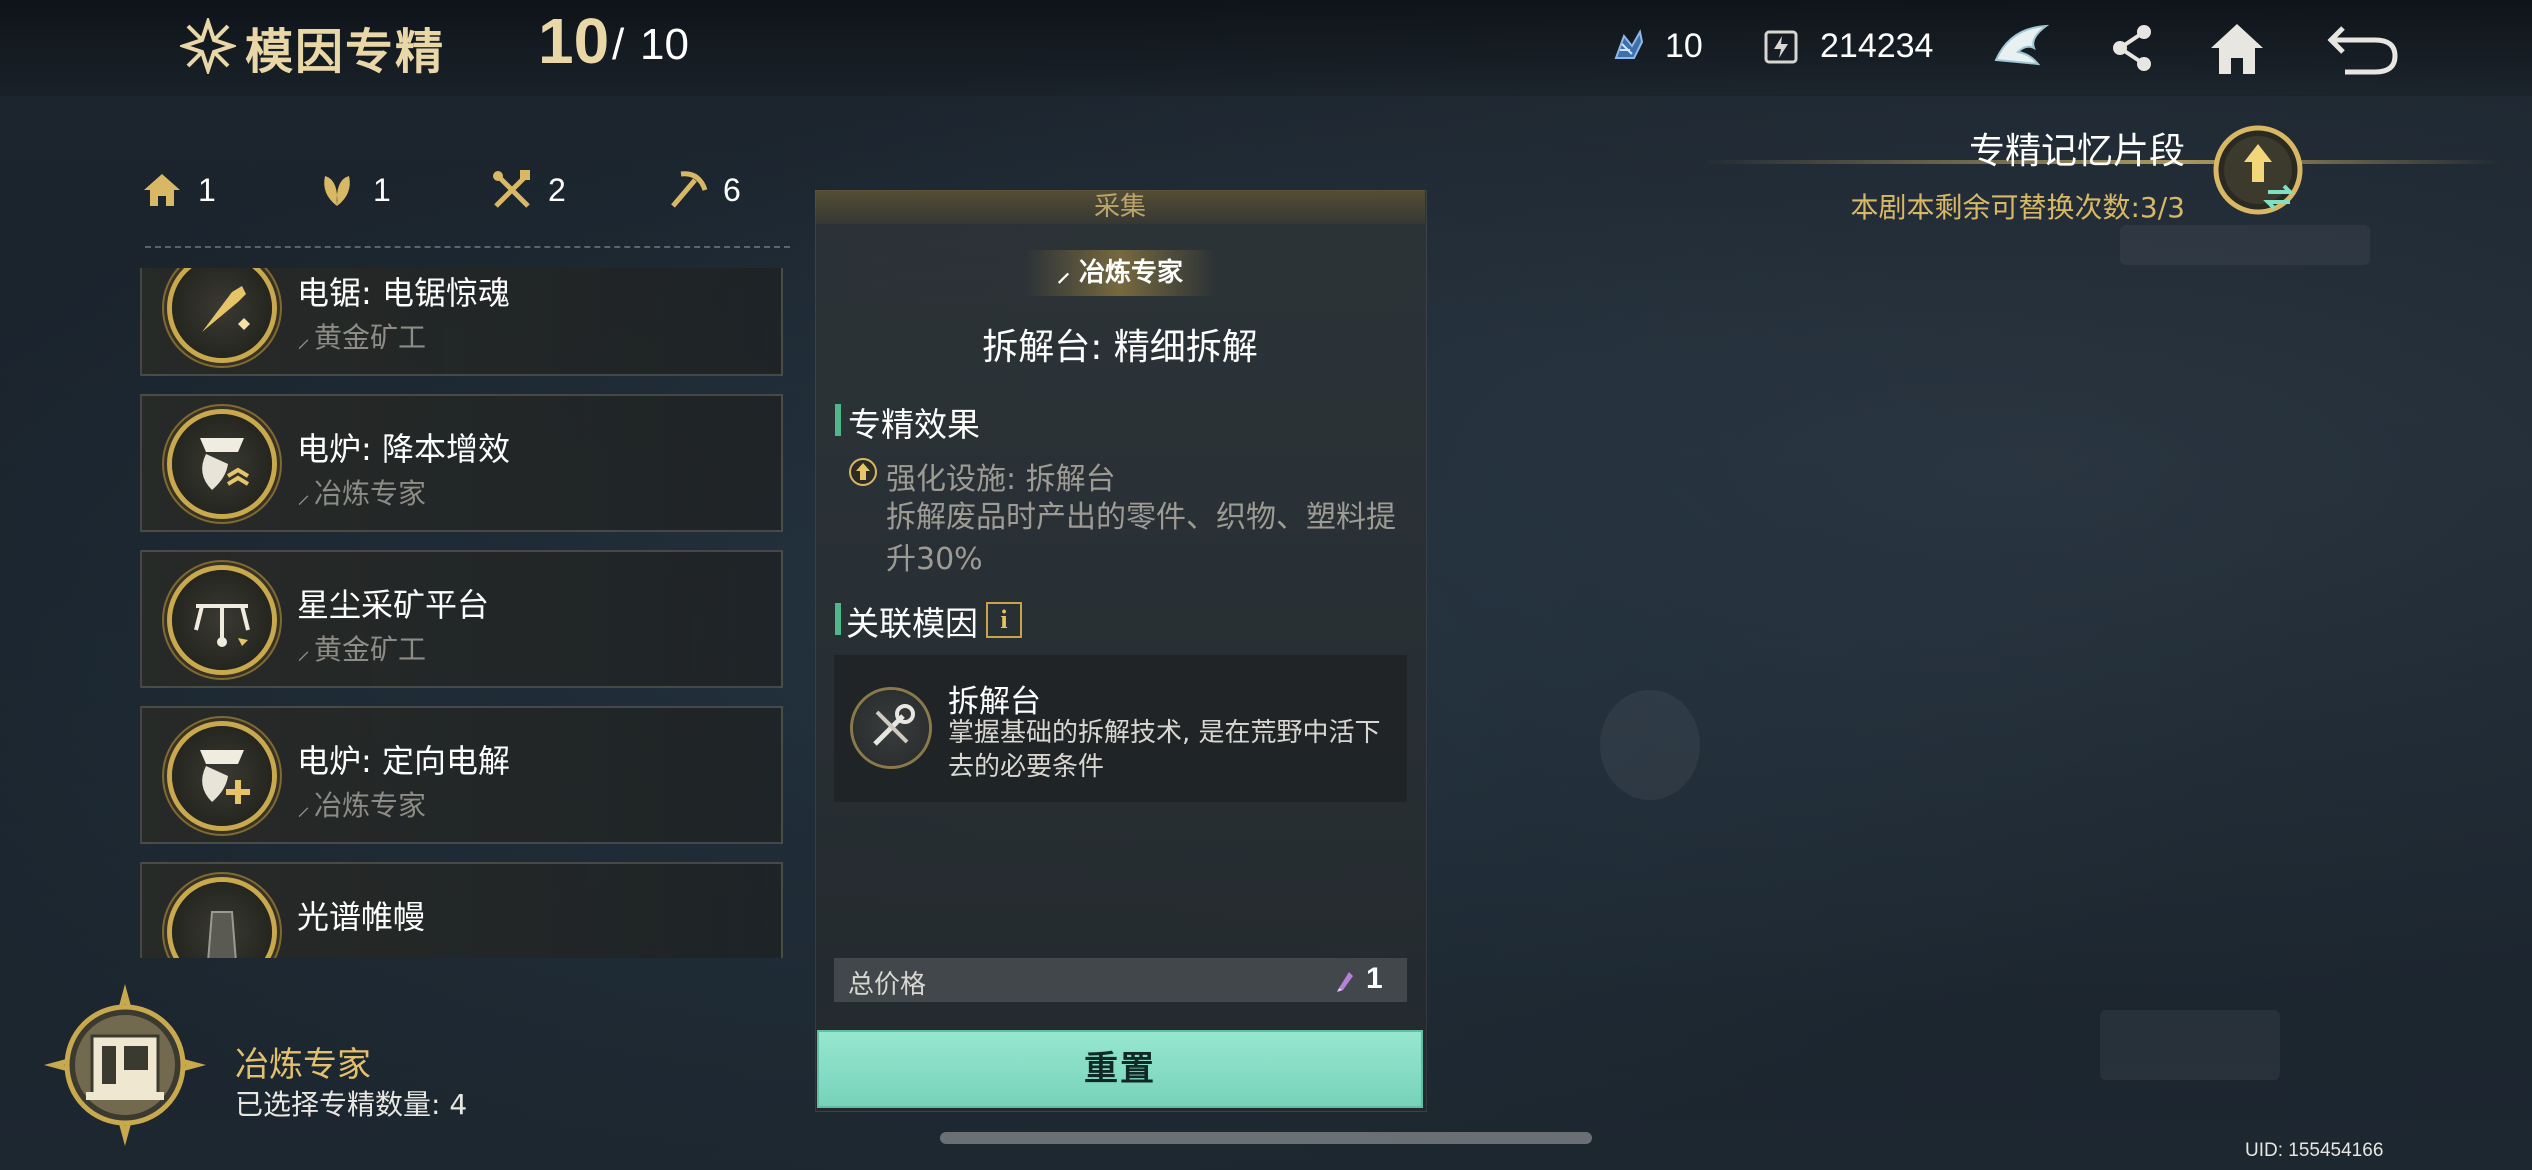 Image resolution: width=2532 pixels, height=1170 pixels. What do you see at coordinates (403, 449) in the screenshot?
I see `item-name: 电炉: 降本增效` at bounding box center [403, 449].